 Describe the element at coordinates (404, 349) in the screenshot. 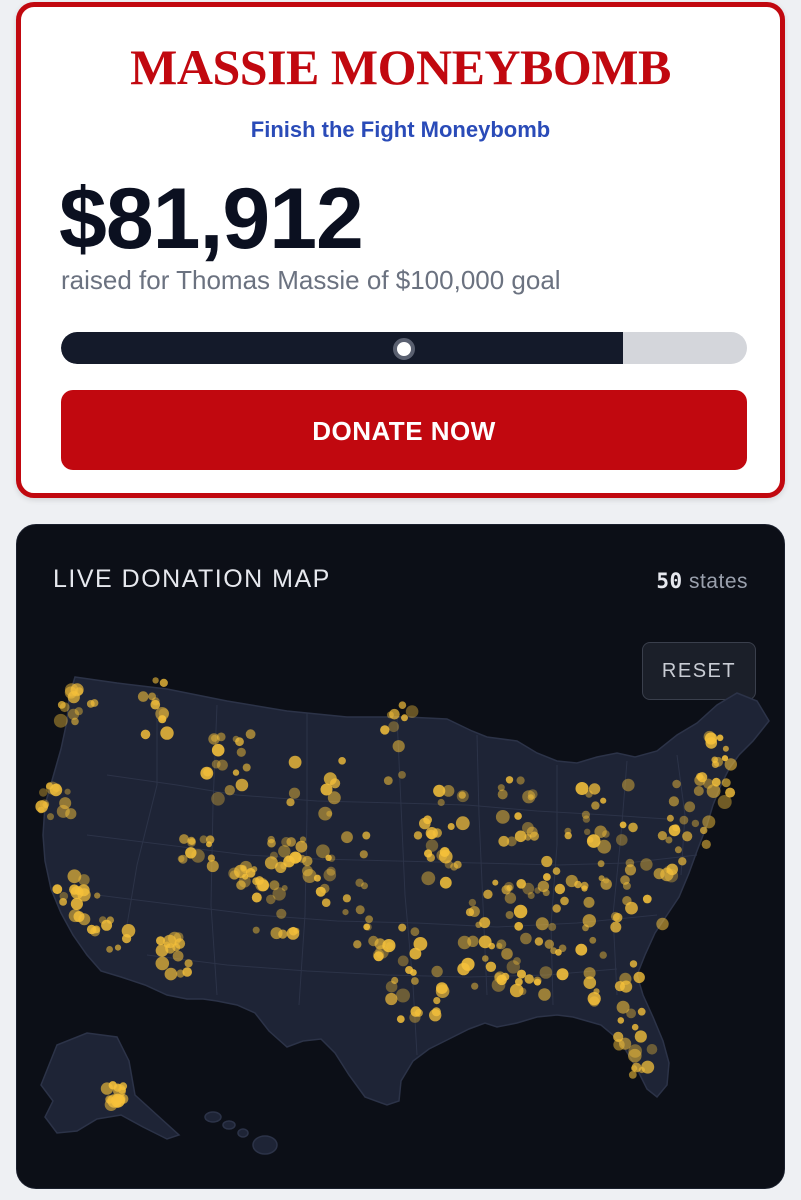

I see `progress-marker` at that location.